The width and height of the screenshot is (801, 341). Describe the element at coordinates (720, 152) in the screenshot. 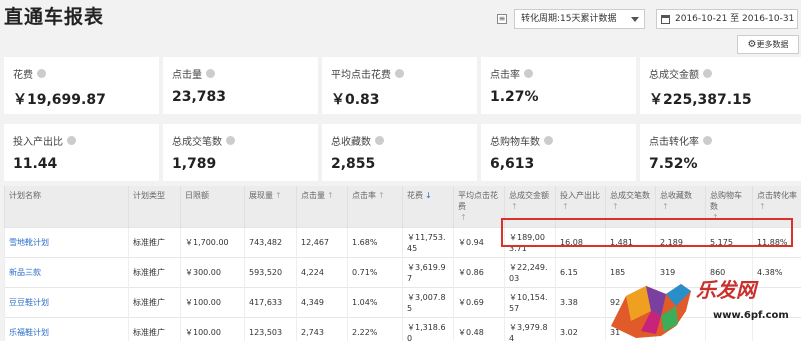

I see `metric-card: 点击转化率 7.52%` at that location.